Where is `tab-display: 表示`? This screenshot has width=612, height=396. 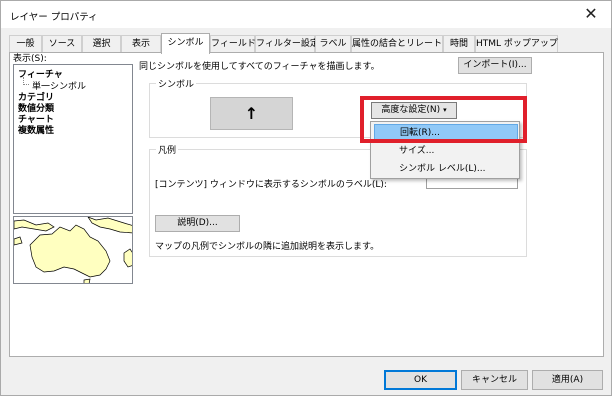 tab-display: 表示 is located at coordinates (141, 44).